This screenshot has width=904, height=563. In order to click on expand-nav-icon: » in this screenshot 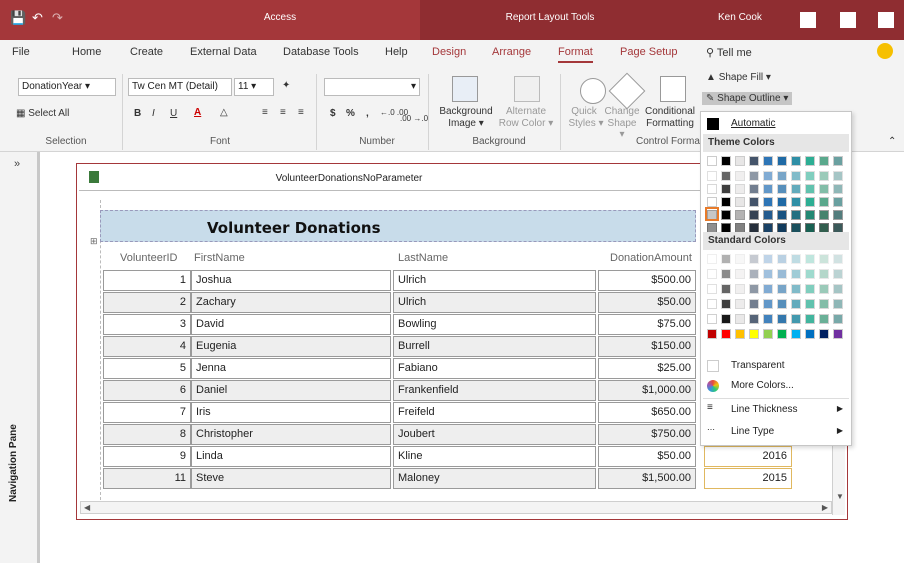, I will do `click(17, 164)`.